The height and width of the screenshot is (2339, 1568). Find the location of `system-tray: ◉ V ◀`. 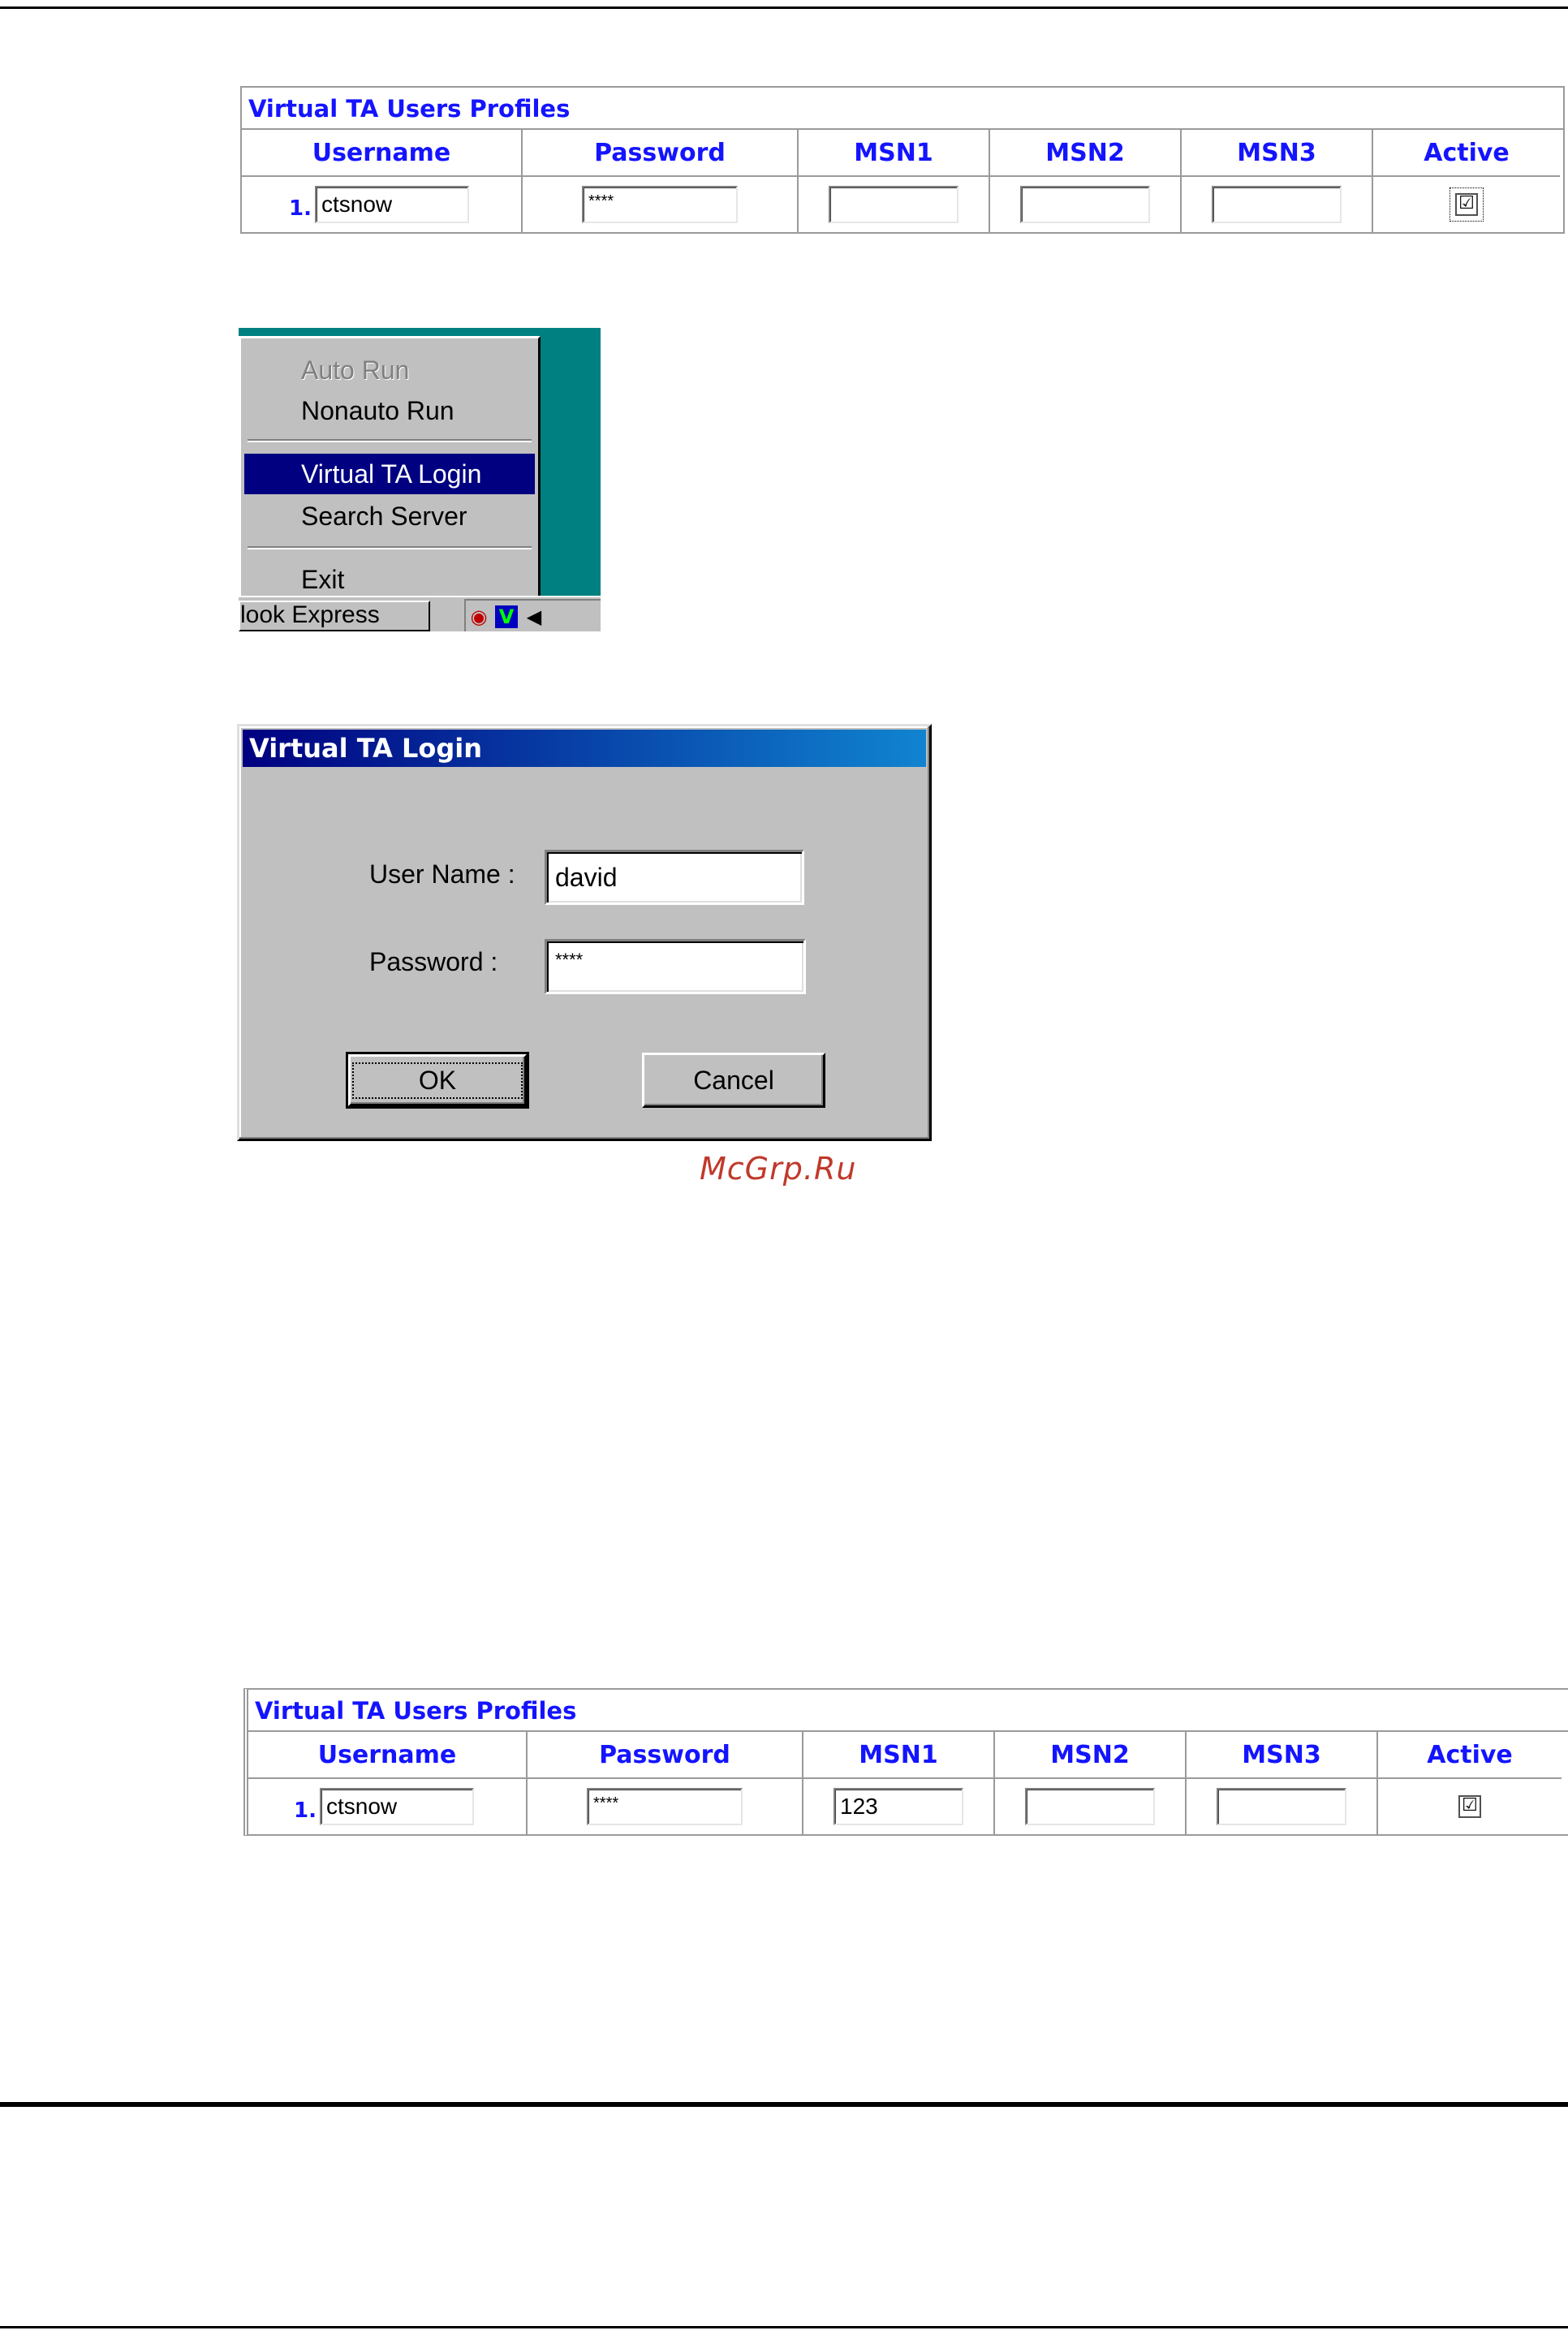

system-tray: ◉ V ◀ is located at coordinates (532, 615).